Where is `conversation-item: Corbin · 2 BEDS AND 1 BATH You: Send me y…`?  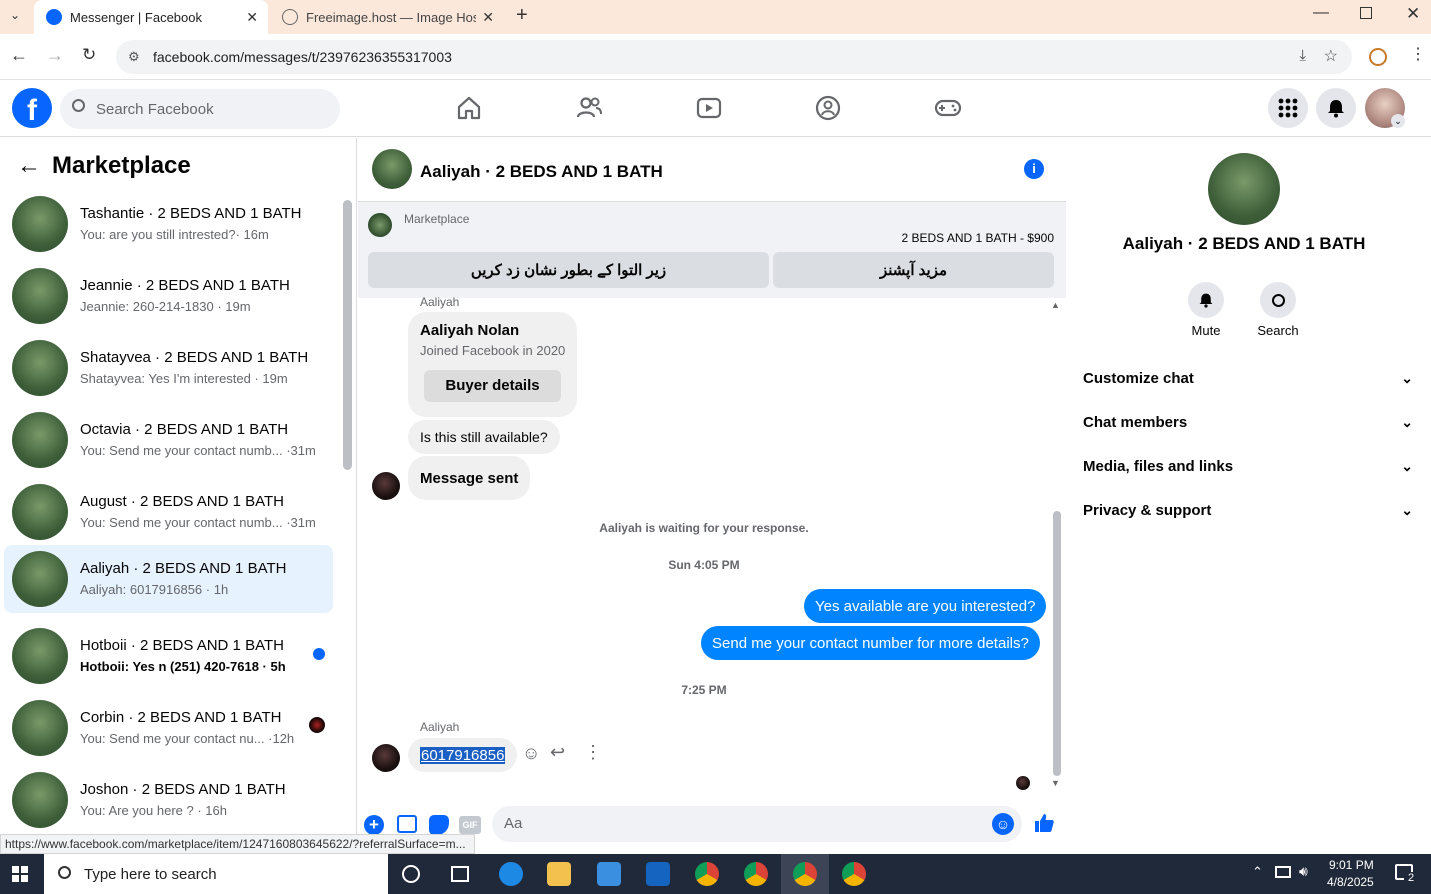 conversation-item: Corbin · 2 BEDS AND 1 BATH You: Send me y… is located at coordinates (168, 728).